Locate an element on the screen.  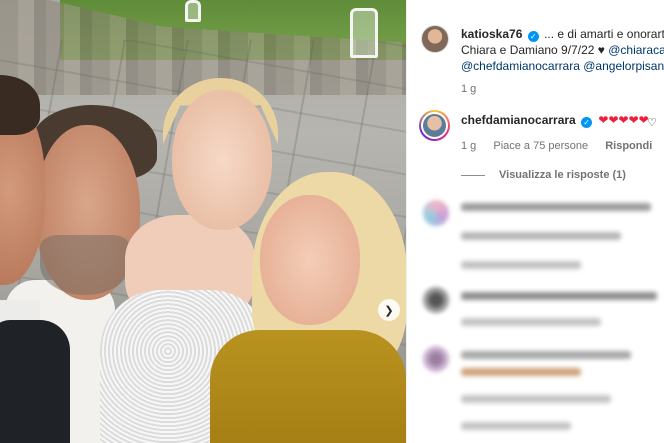
mention-link: @chiaracandy is located at coordinates (636, 50).